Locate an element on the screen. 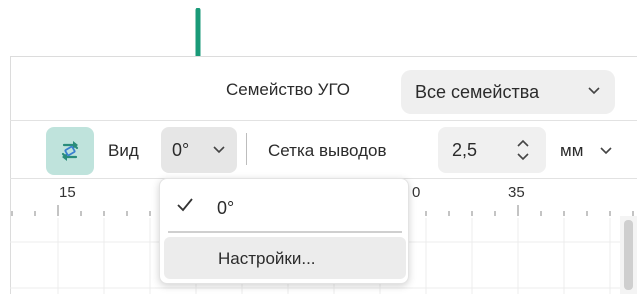 The width and height of the screenshot is (637, 294). view-select: 0° is located at coordinates (199, 150).